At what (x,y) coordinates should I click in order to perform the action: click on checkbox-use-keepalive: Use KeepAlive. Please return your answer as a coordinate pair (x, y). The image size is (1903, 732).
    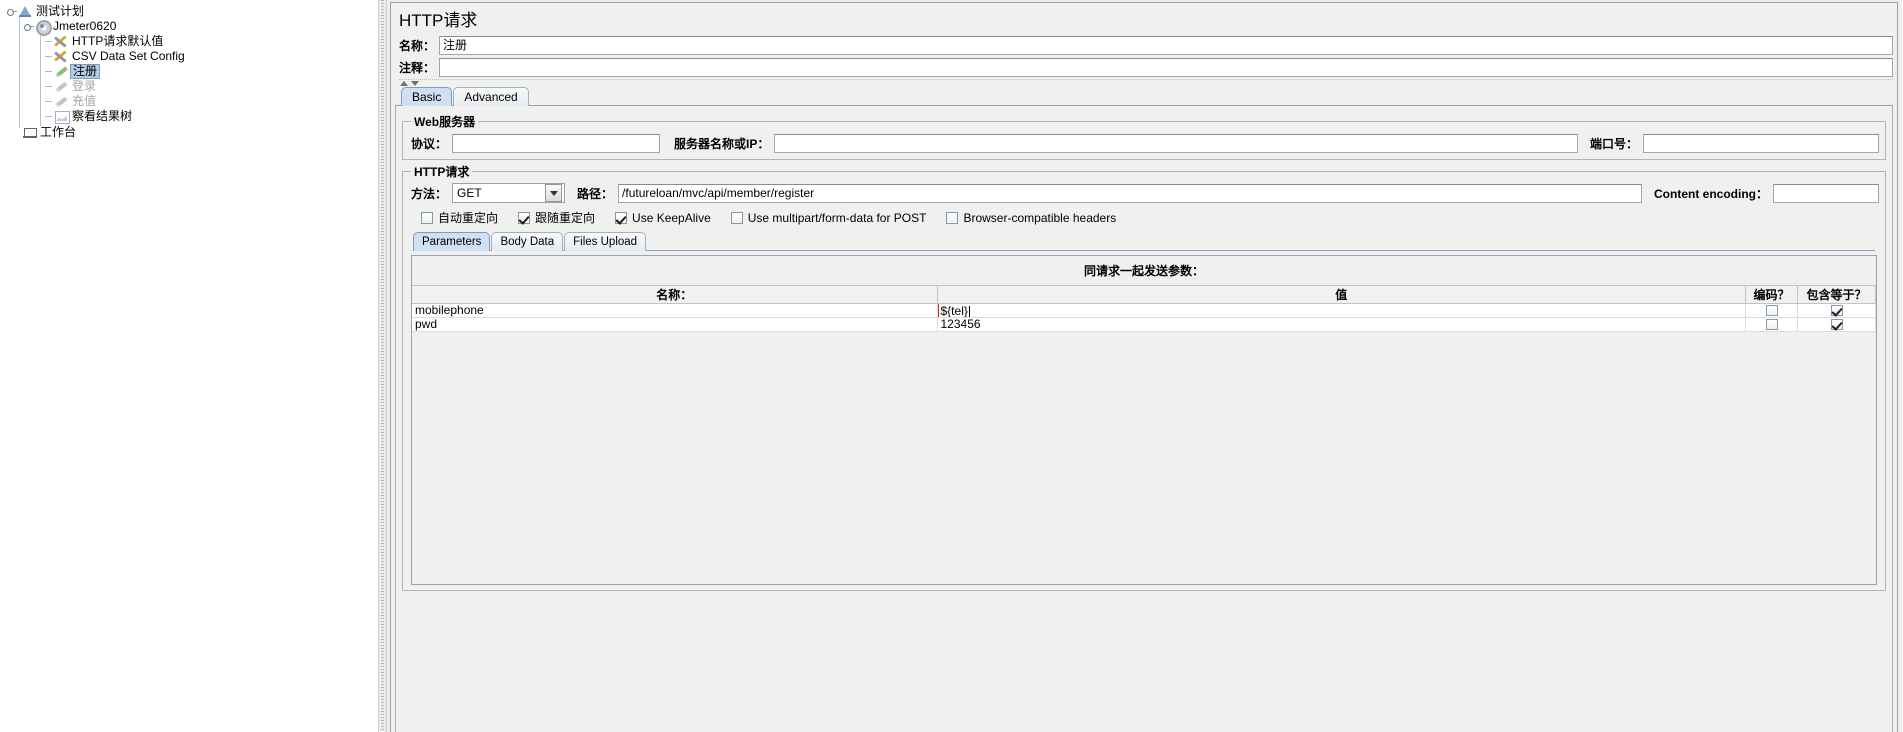
    Looking at the image, I should click on (663, 218).